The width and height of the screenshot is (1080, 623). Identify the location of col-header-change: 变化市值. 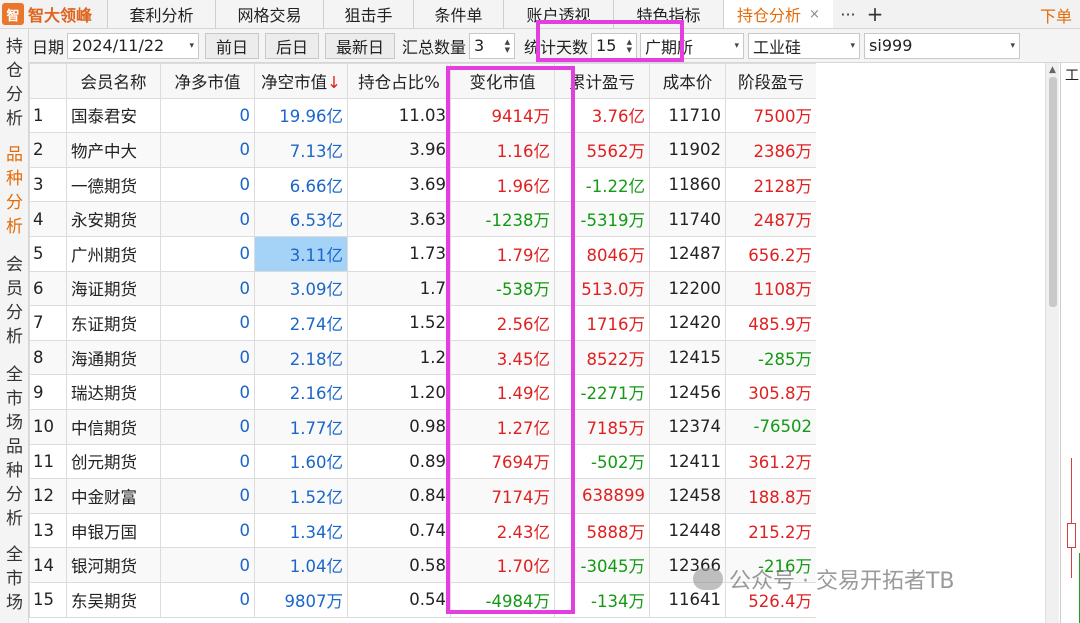
(502, 81).